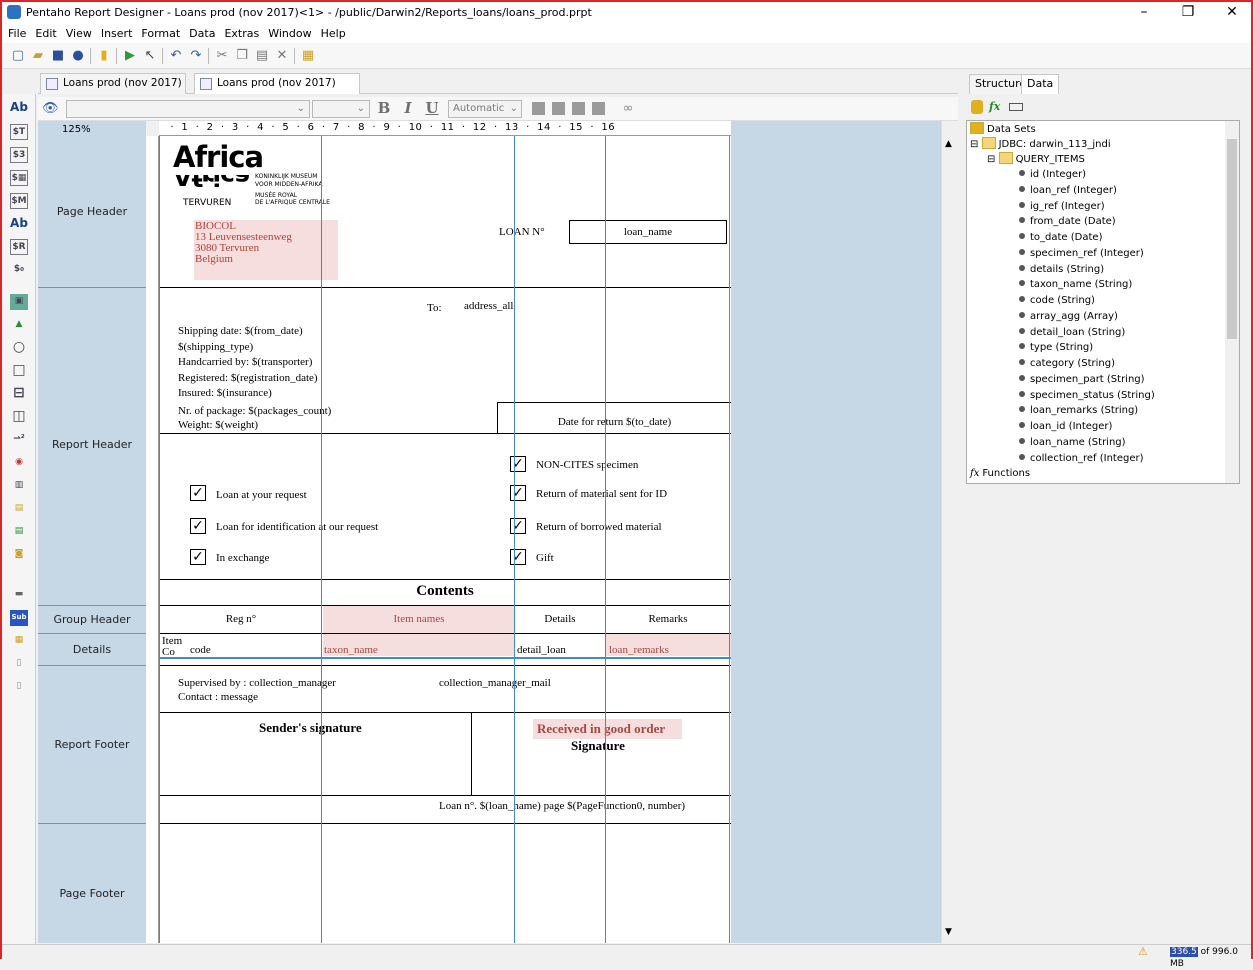  What do you see at coordinates (485, 109) in the screenshot?
I see `color-combo: Automatic ⌄` at bounding box center [485, 109].